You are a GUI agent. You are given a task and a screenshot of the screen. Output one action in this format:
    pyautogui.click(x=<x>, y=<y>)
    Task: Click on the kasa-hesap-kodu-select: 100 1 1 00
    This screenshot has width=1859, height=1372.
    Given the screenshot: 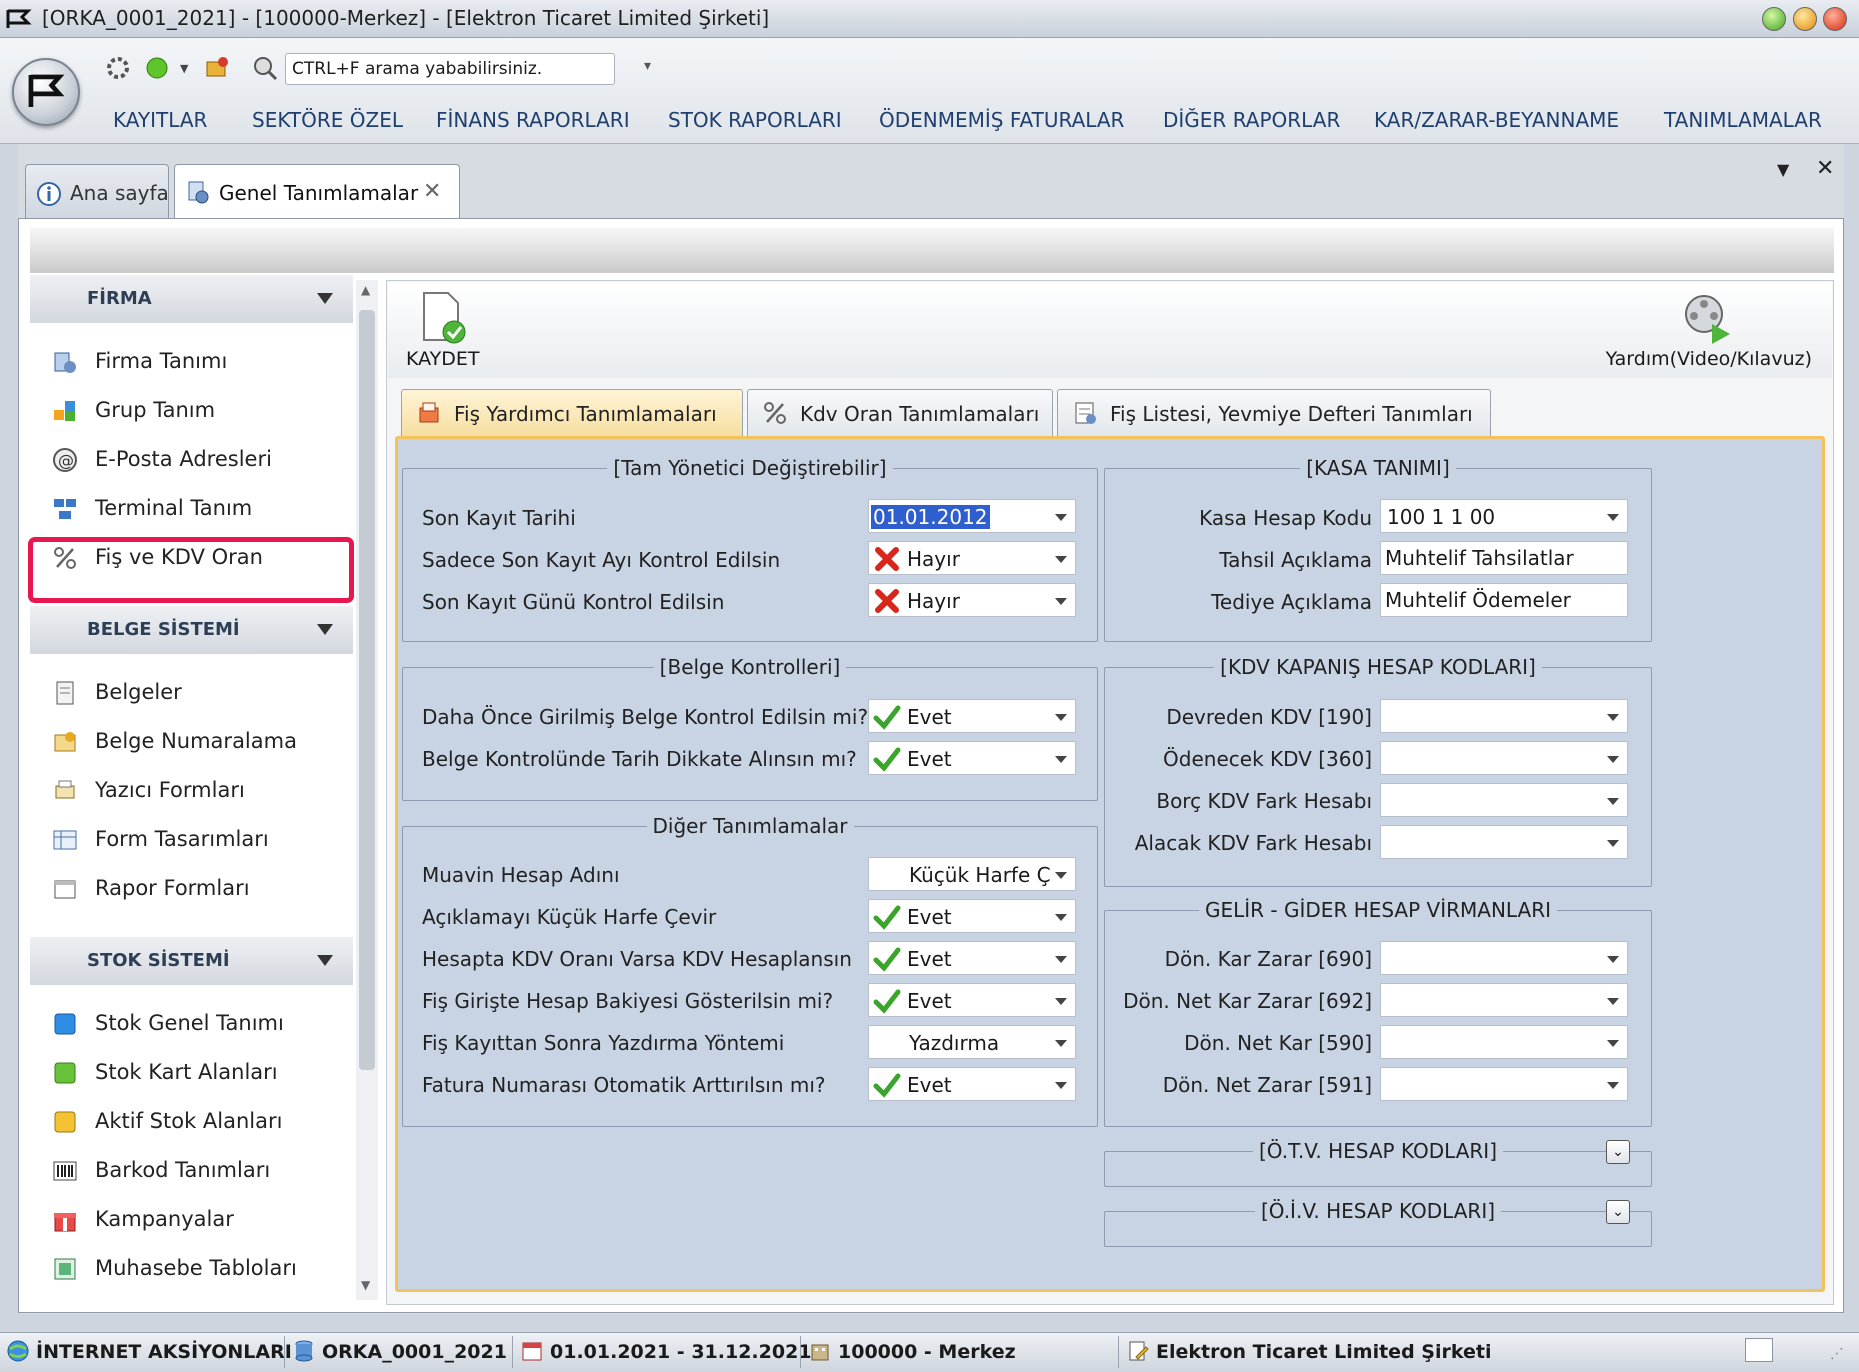 What is the action you would take?
    pyautogui.click(x=1504, y=516)
    